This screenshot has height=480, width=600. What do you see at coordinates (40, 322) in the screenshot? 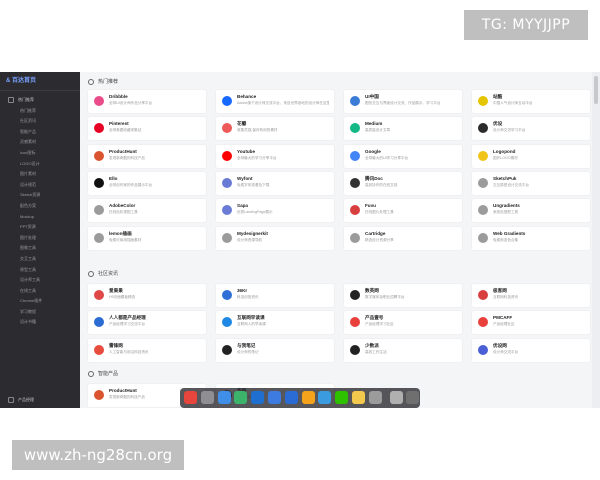
I see `sidebar-item: 设计书籍` at bounding box center [40, 322].